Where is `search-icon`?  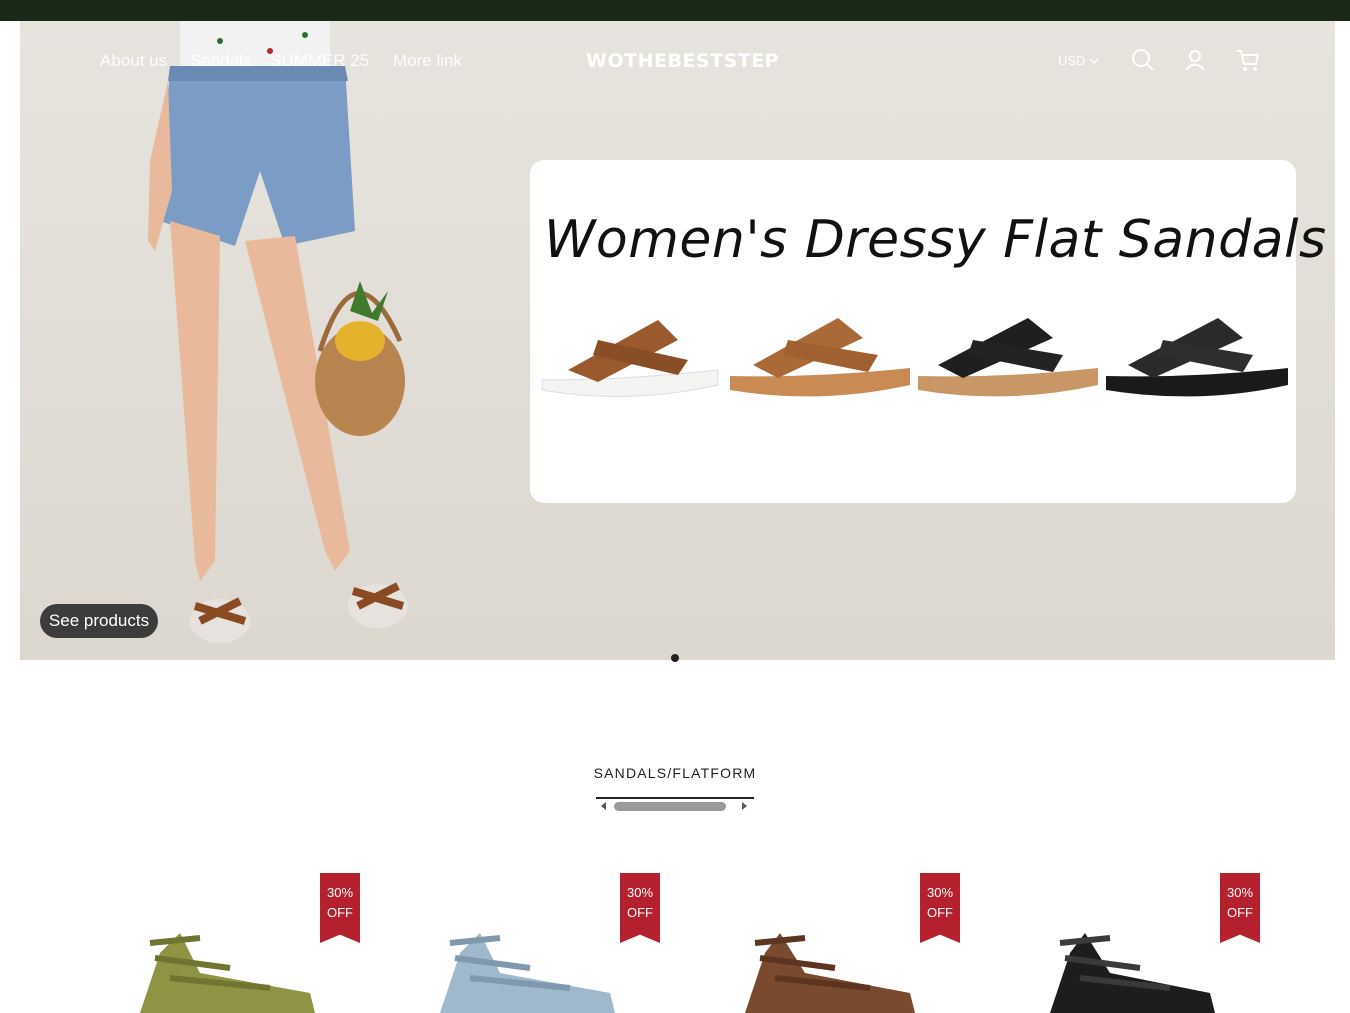
search-icon is located at coordinates (1143, 60).